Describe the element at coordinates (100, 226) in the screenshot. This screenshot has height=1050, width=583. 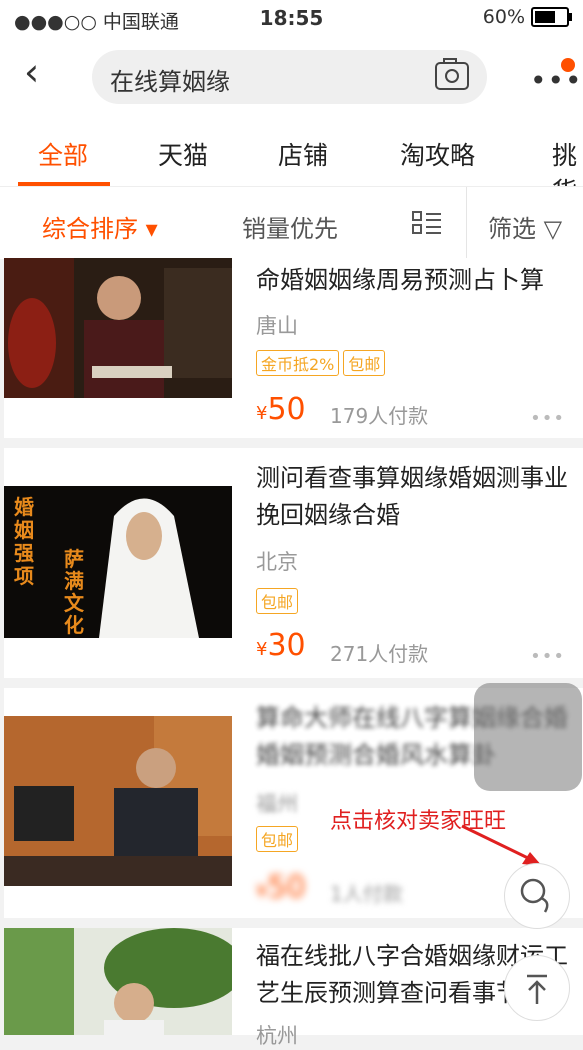
I see `sort-dropdown: 综合排序 ▾` at that location.